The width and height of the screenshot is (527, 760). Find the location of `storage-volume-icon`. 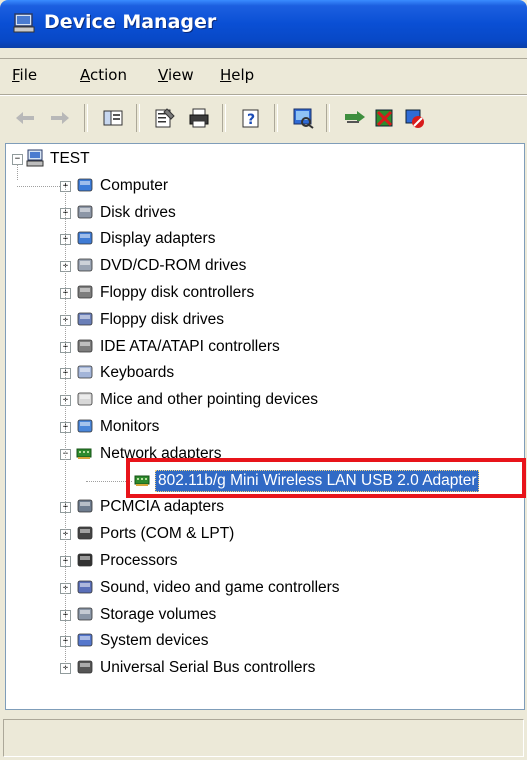

storage-volume-icon is located at coordinates (85, 614).